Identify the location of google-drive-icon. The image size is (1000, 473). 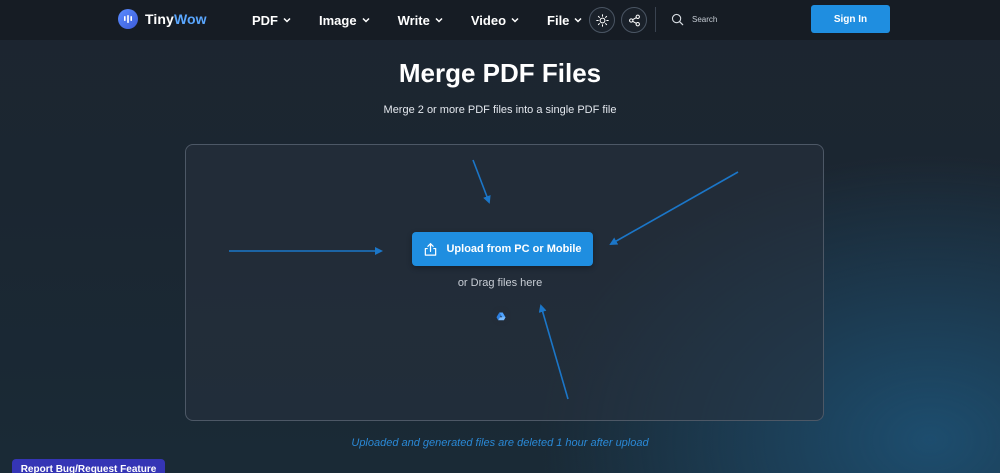
(501, 316).